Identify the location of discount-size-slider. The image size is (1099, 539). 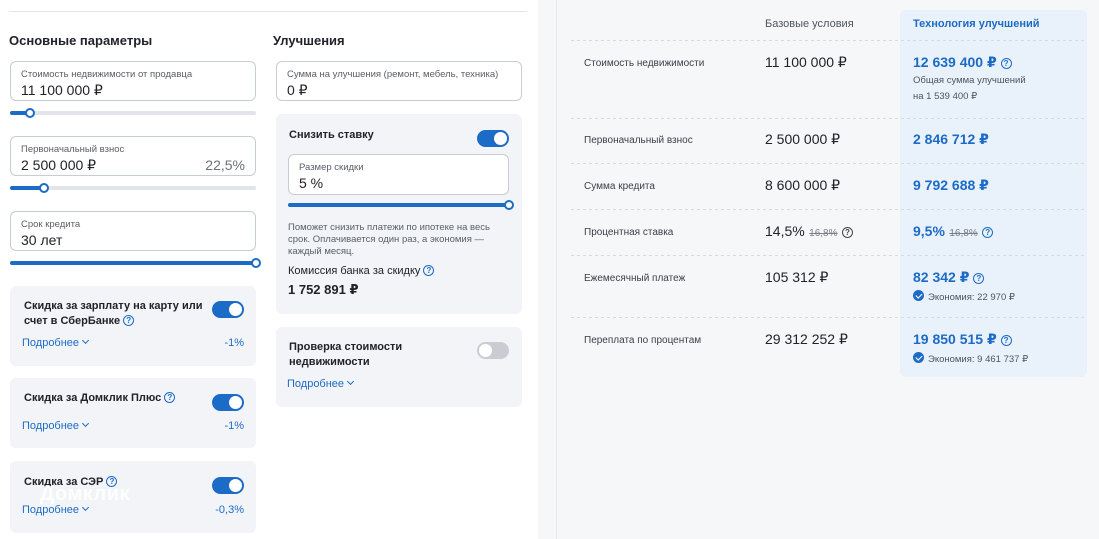
(401, 205).